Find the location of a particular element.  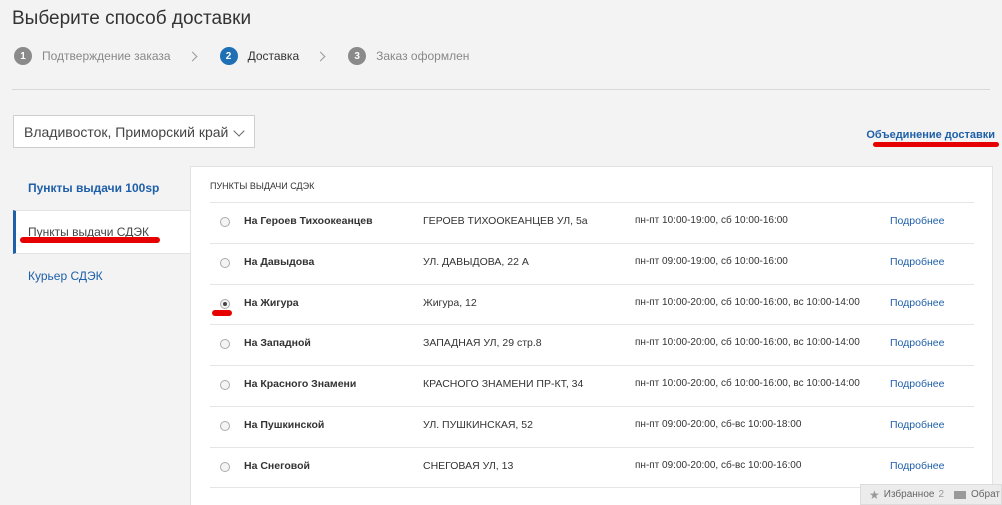

point-name: На Героев Тихоокеанцев is located at coordinates (308, 221).